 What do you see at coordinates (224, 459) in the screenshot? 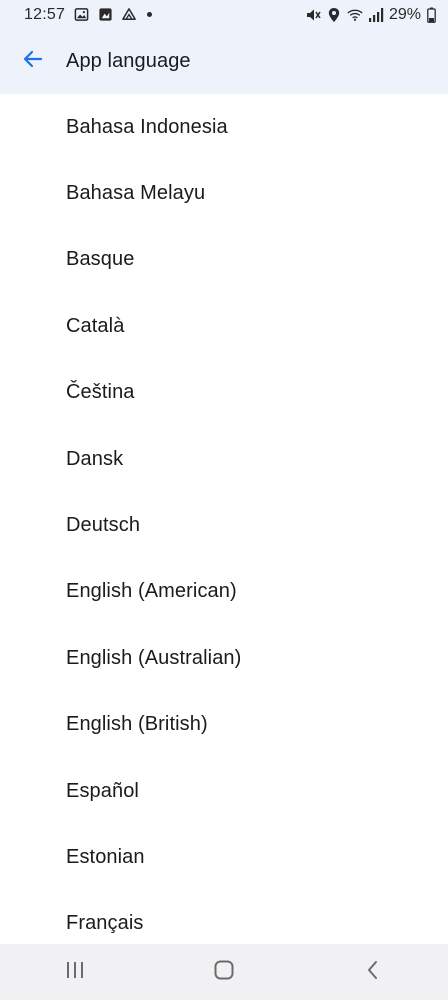
I see `language-option-dansk: Dansk` at bounding box center [224, 459].